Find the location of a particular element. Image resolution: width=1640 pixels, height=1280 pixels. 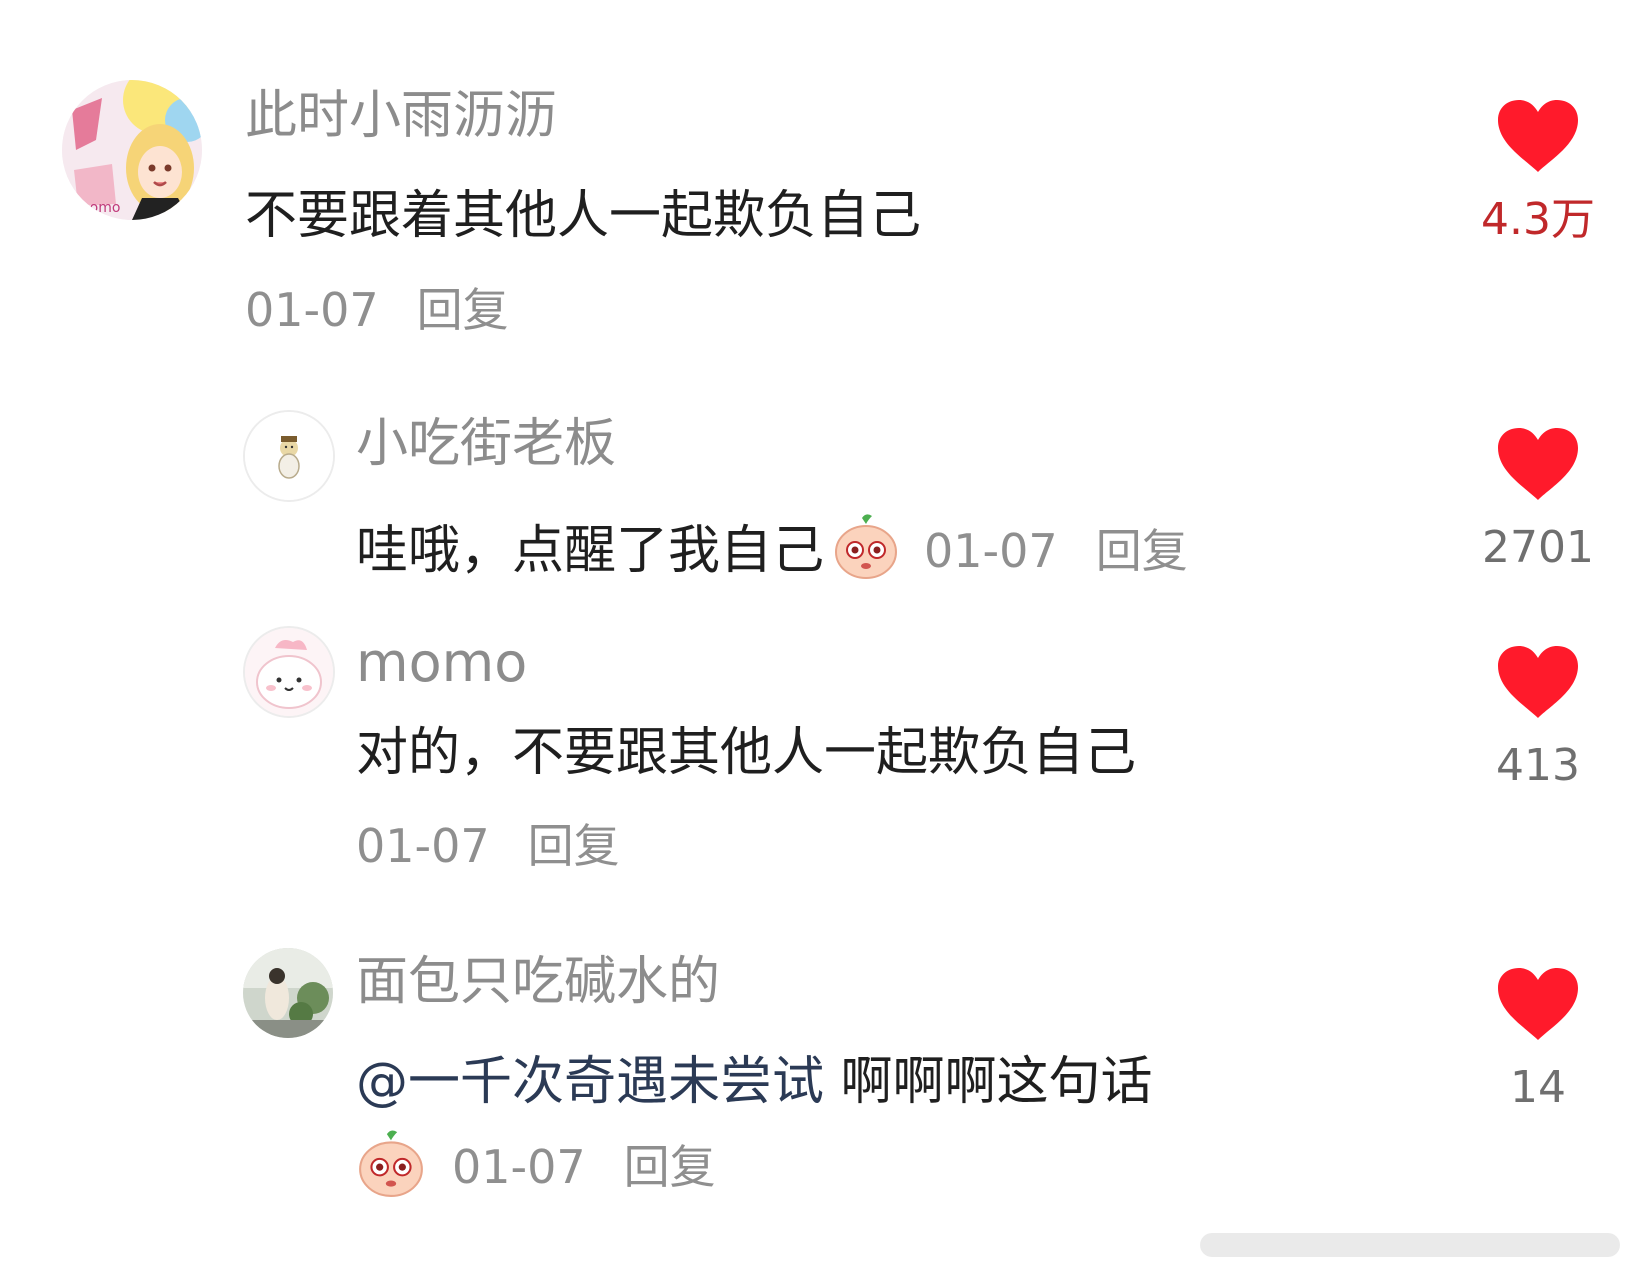

anime-avatar-image: momo is located at coordinates (132, 150).